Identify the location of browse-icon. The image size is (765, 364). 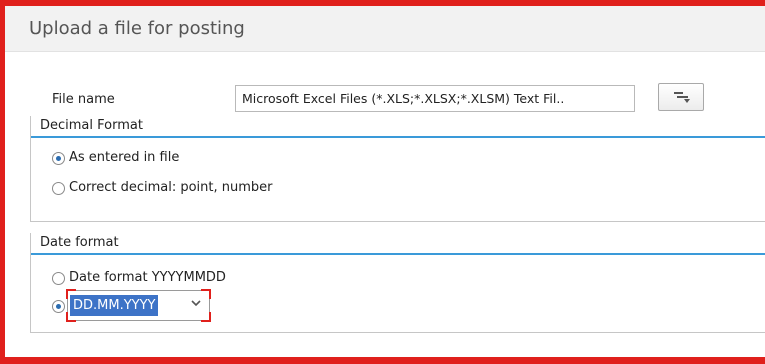
(682, 97).